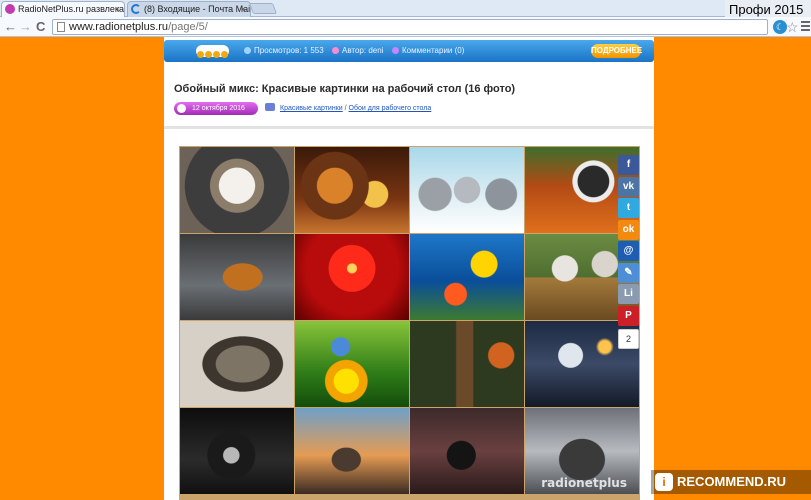  Describe the element at coordinates (188, 27) in the screenshot. I see `url-path: /page/5/` at that location.